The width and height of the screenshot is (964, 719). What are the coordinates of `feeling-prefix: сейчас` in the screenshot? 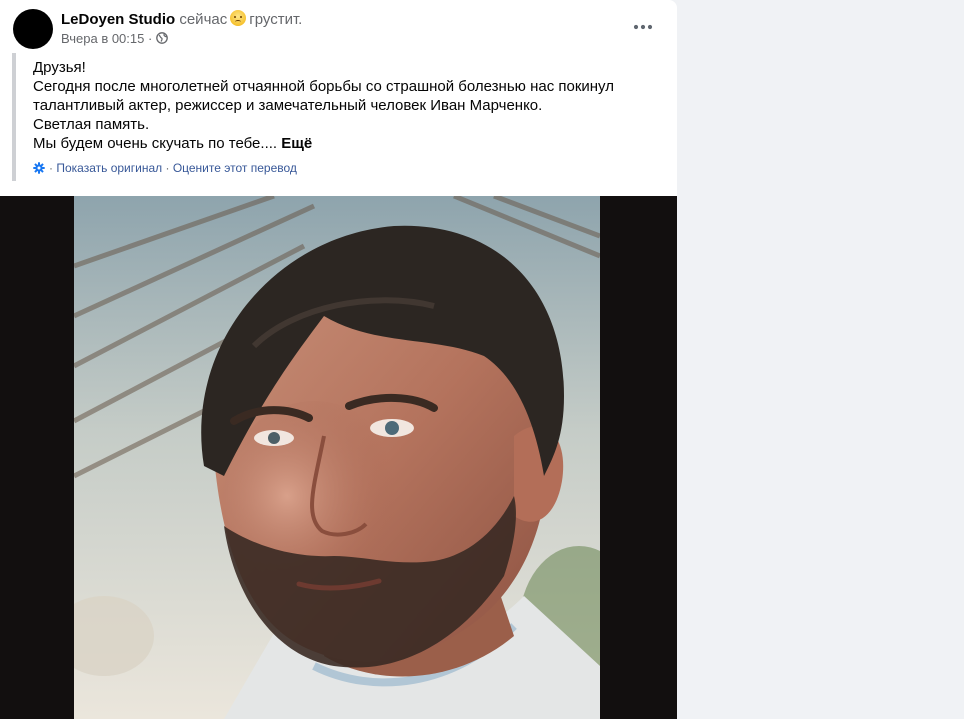 It's located at (203, 19).